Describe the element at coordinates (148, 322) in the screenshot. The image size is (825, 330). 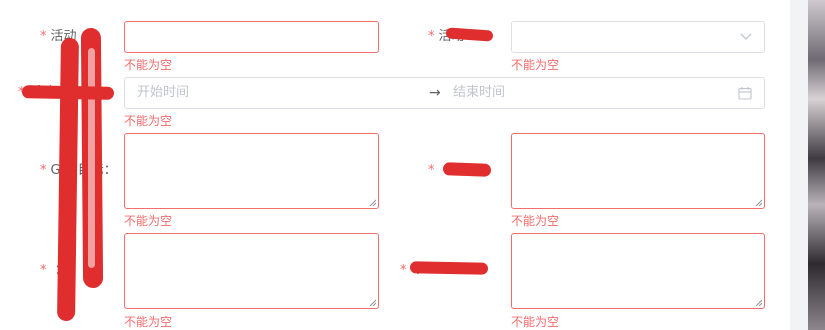
I see `row4-left-error: 不能为空` at that location.